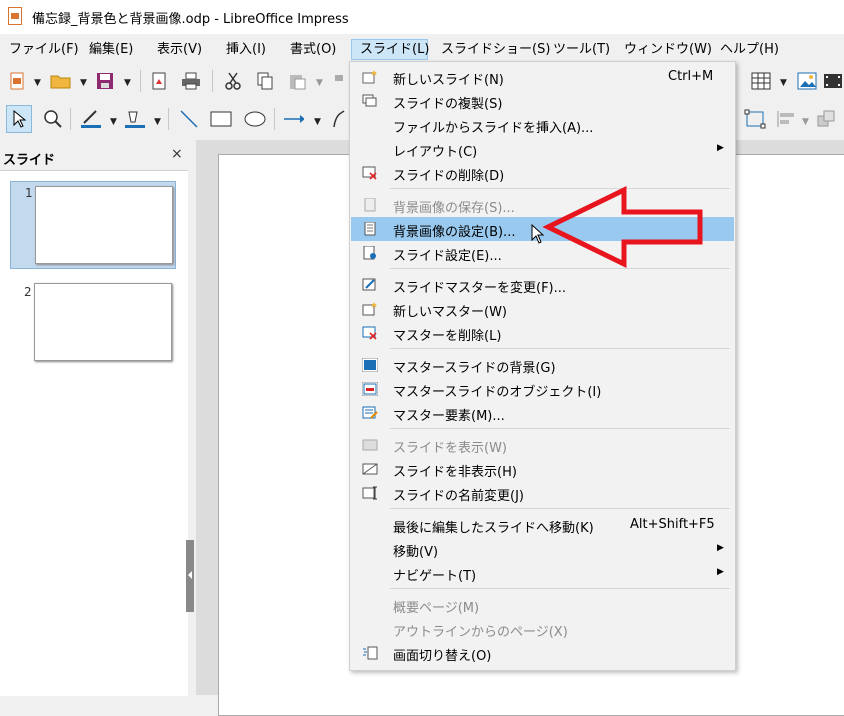 The width and height of the screenshot is (844, 716). Describe the element at coordinates (212, 81) in the screenshot. I see `toolbar-separator` at that location.